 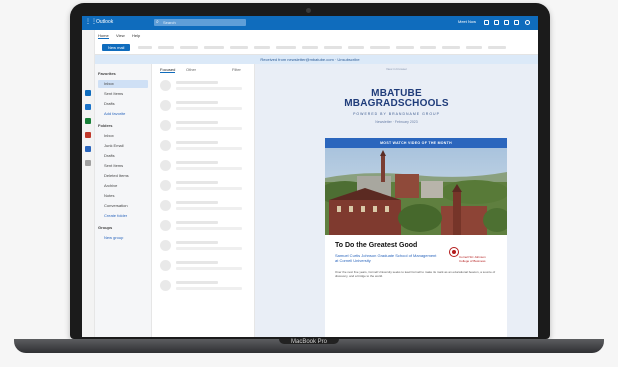 What do you see at coordinates (106, 136) in the screenshot?
I see `folder-item-inbox-2: Inbox` at bounding box center [106, 136].